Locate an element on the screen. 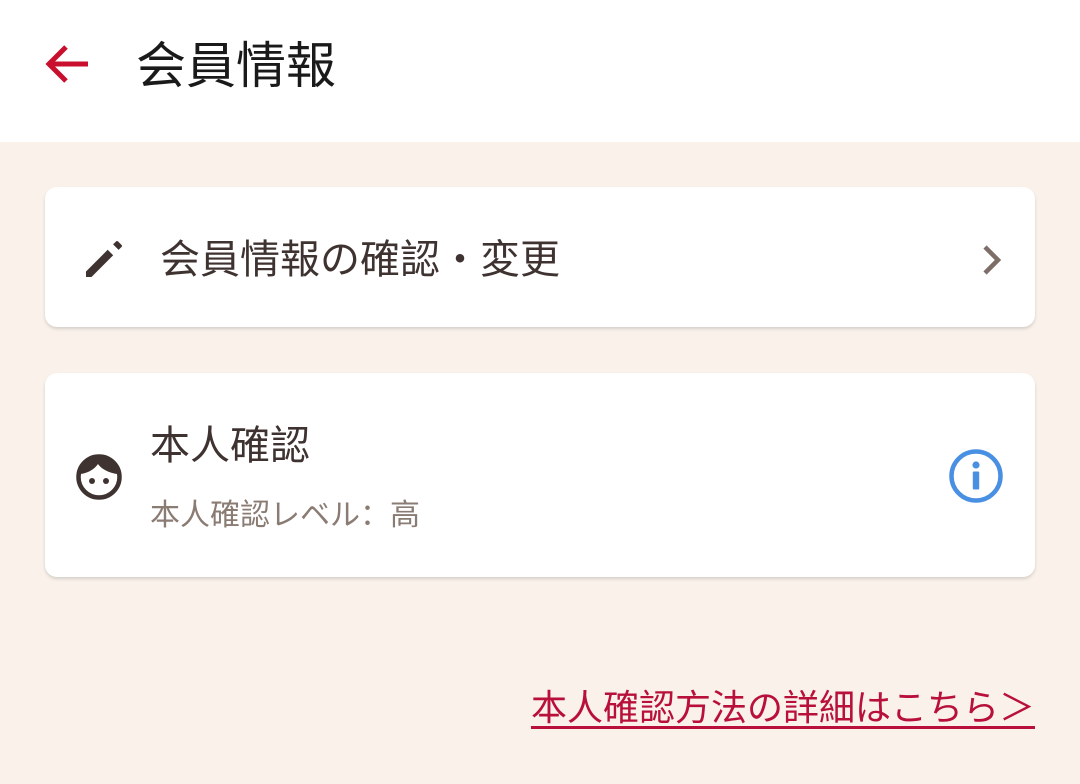 The height and width of the screenshot is (784, 1080). arrow-left-icon is located at coordinates (66, 64).